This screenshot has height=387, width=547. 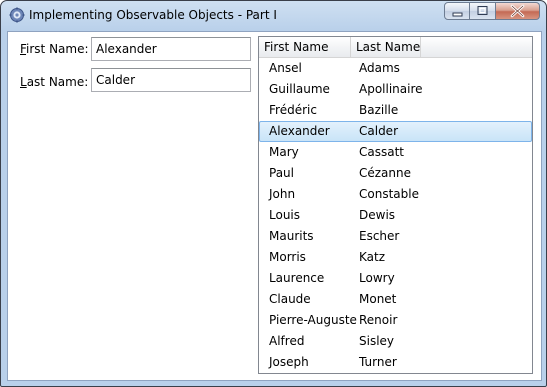 I want to click on maximize-button, so click(x=483, y=11).